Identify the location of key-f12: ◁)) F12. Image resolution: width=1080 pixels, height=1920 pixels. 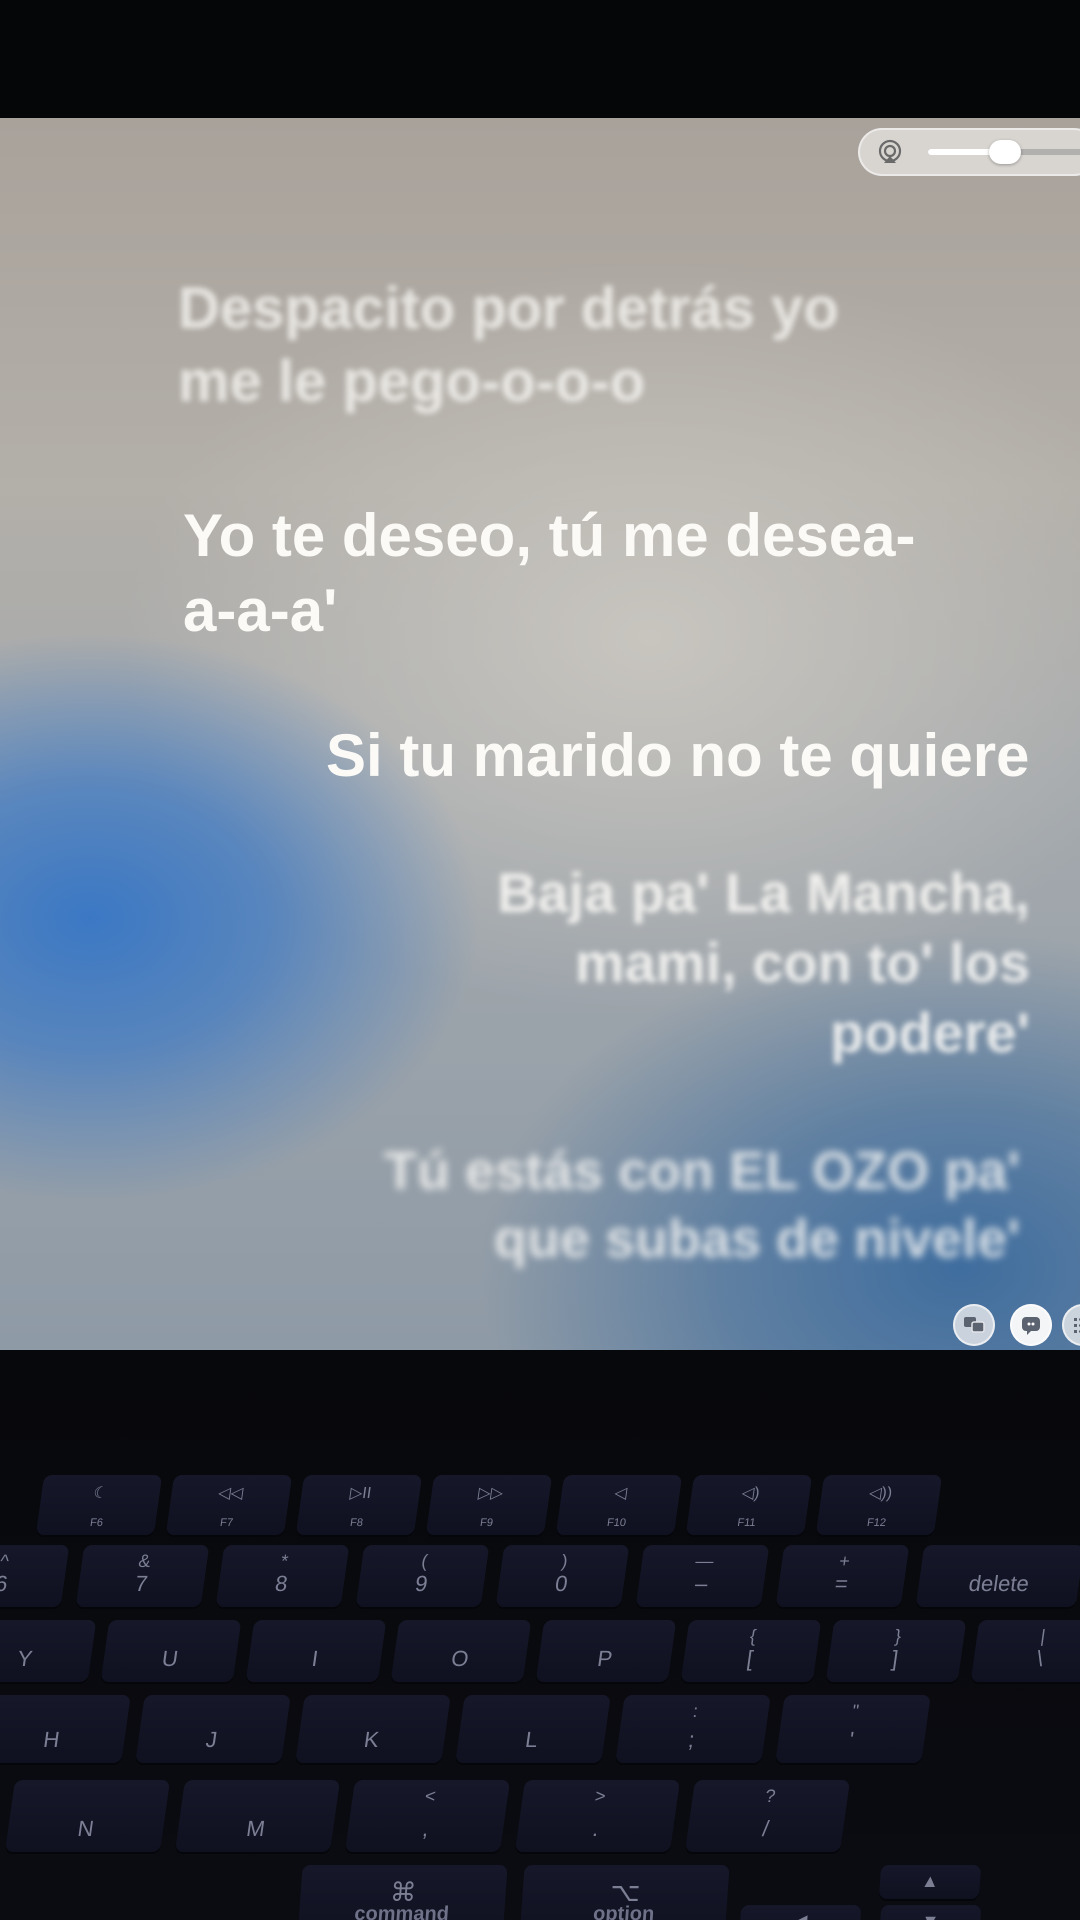
(879, 1505).